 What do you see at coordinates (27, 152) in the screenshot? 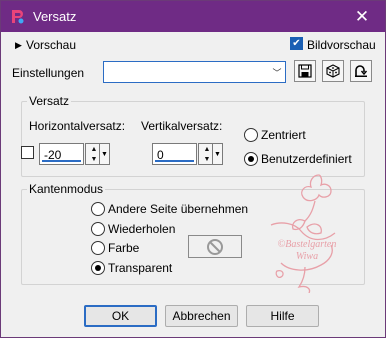
I see `link-offsets-checkbox` at bounding box center [27, 152].